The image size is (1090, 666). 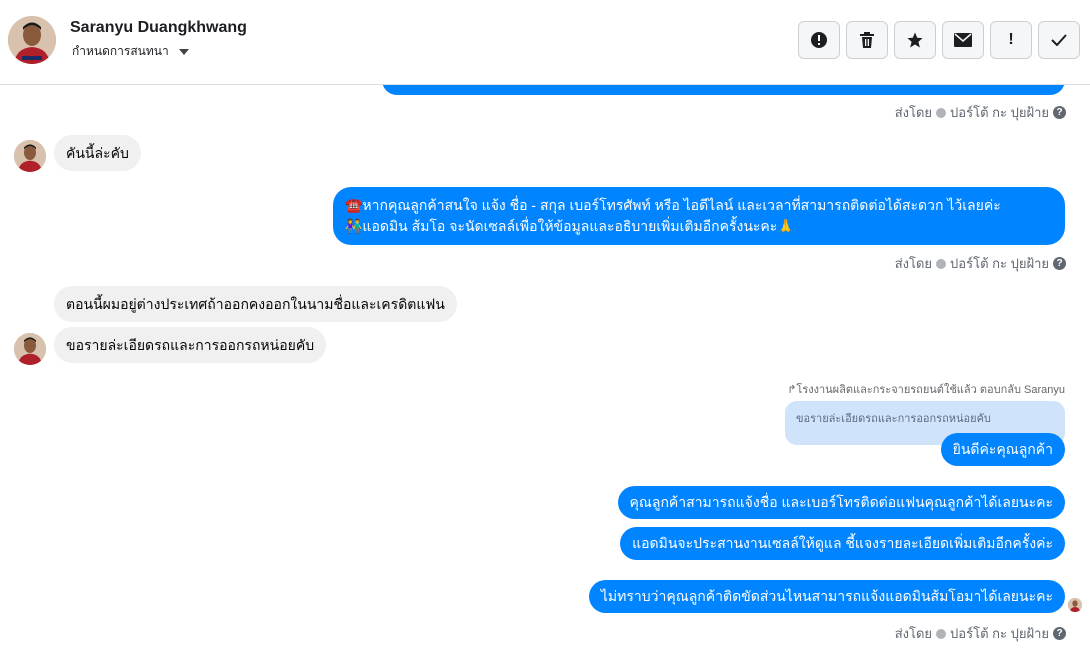 I want to click on incoming-message: คันนี้ล่ะคับ, so click(x=97, y=153).